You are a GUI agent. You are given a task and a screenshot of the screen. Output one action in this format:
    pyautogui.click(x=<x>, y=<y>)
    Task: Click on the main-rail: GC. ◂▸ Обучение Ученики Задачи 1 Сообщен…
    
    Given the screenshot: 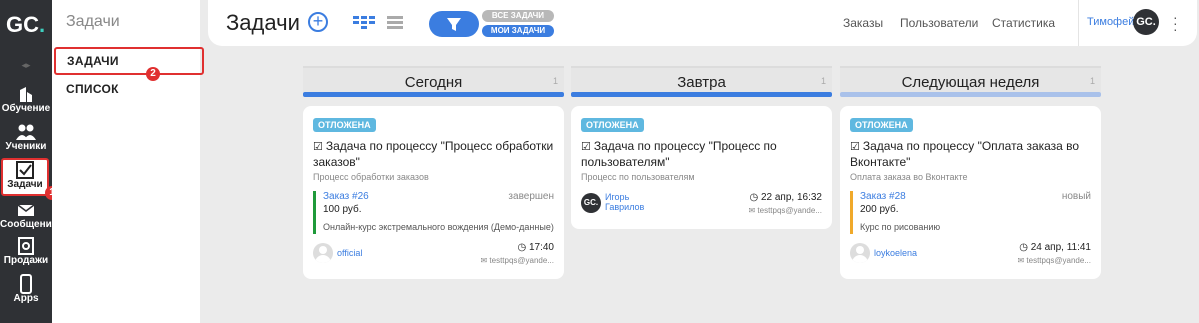 What is the action you would take?
    pyautogui.click(x=29, y=161)
    